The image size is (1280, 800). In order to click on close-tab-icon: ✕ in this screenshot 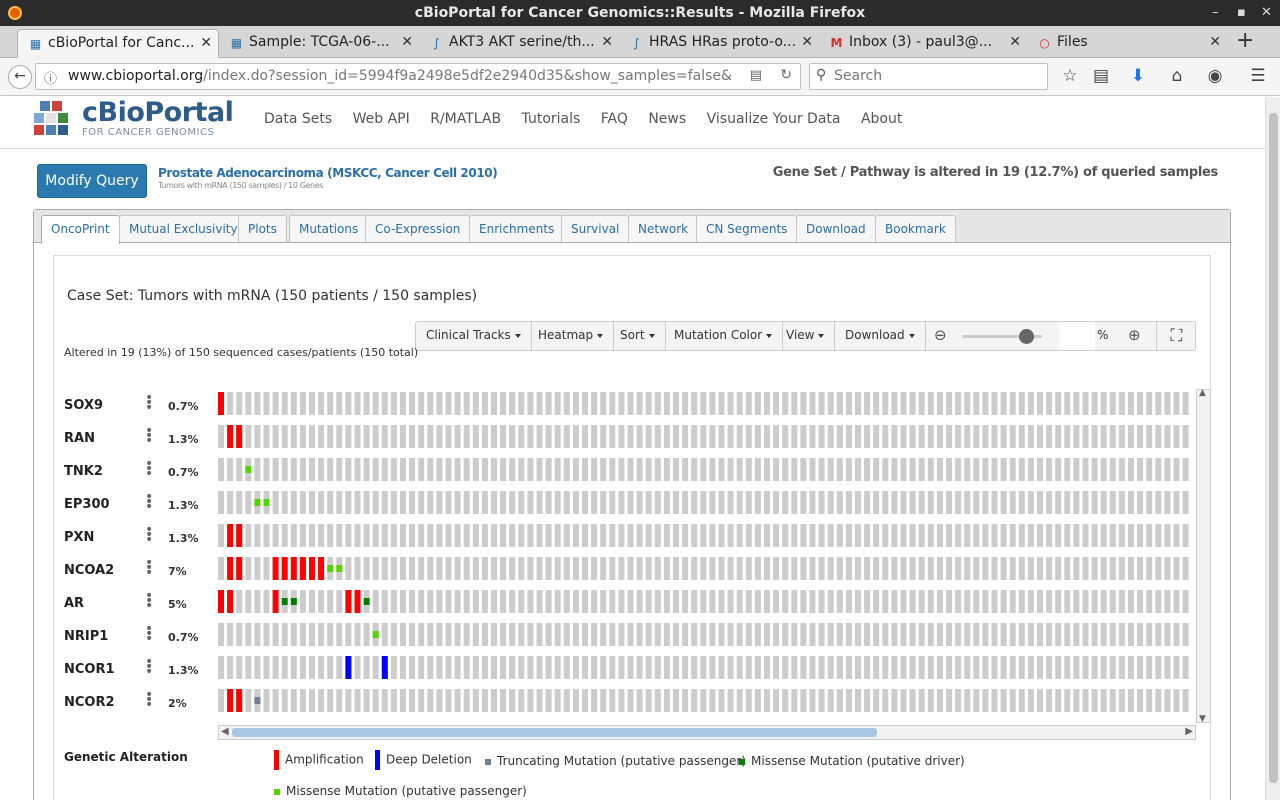, I will do `click(1015, 42)`.